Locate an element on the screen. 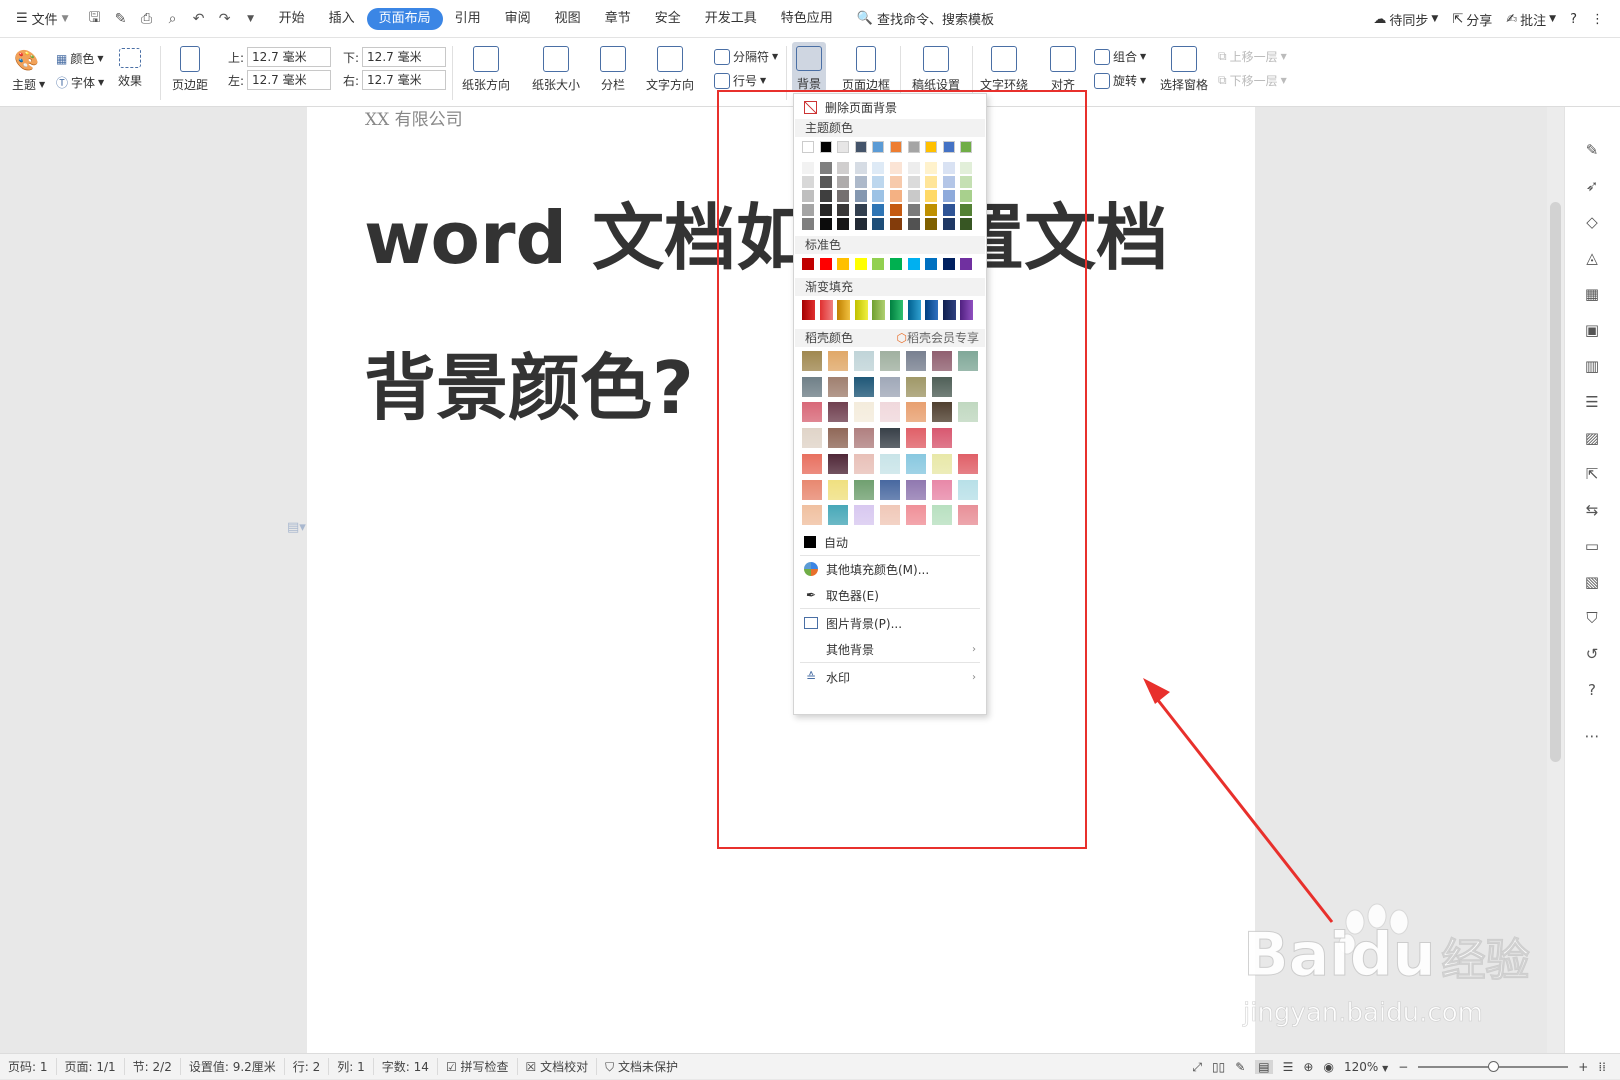 This screenshot has height=1080, width=1620. spell-check-button: ☑ 拼写检查 is located at coordinates (478, 1066).